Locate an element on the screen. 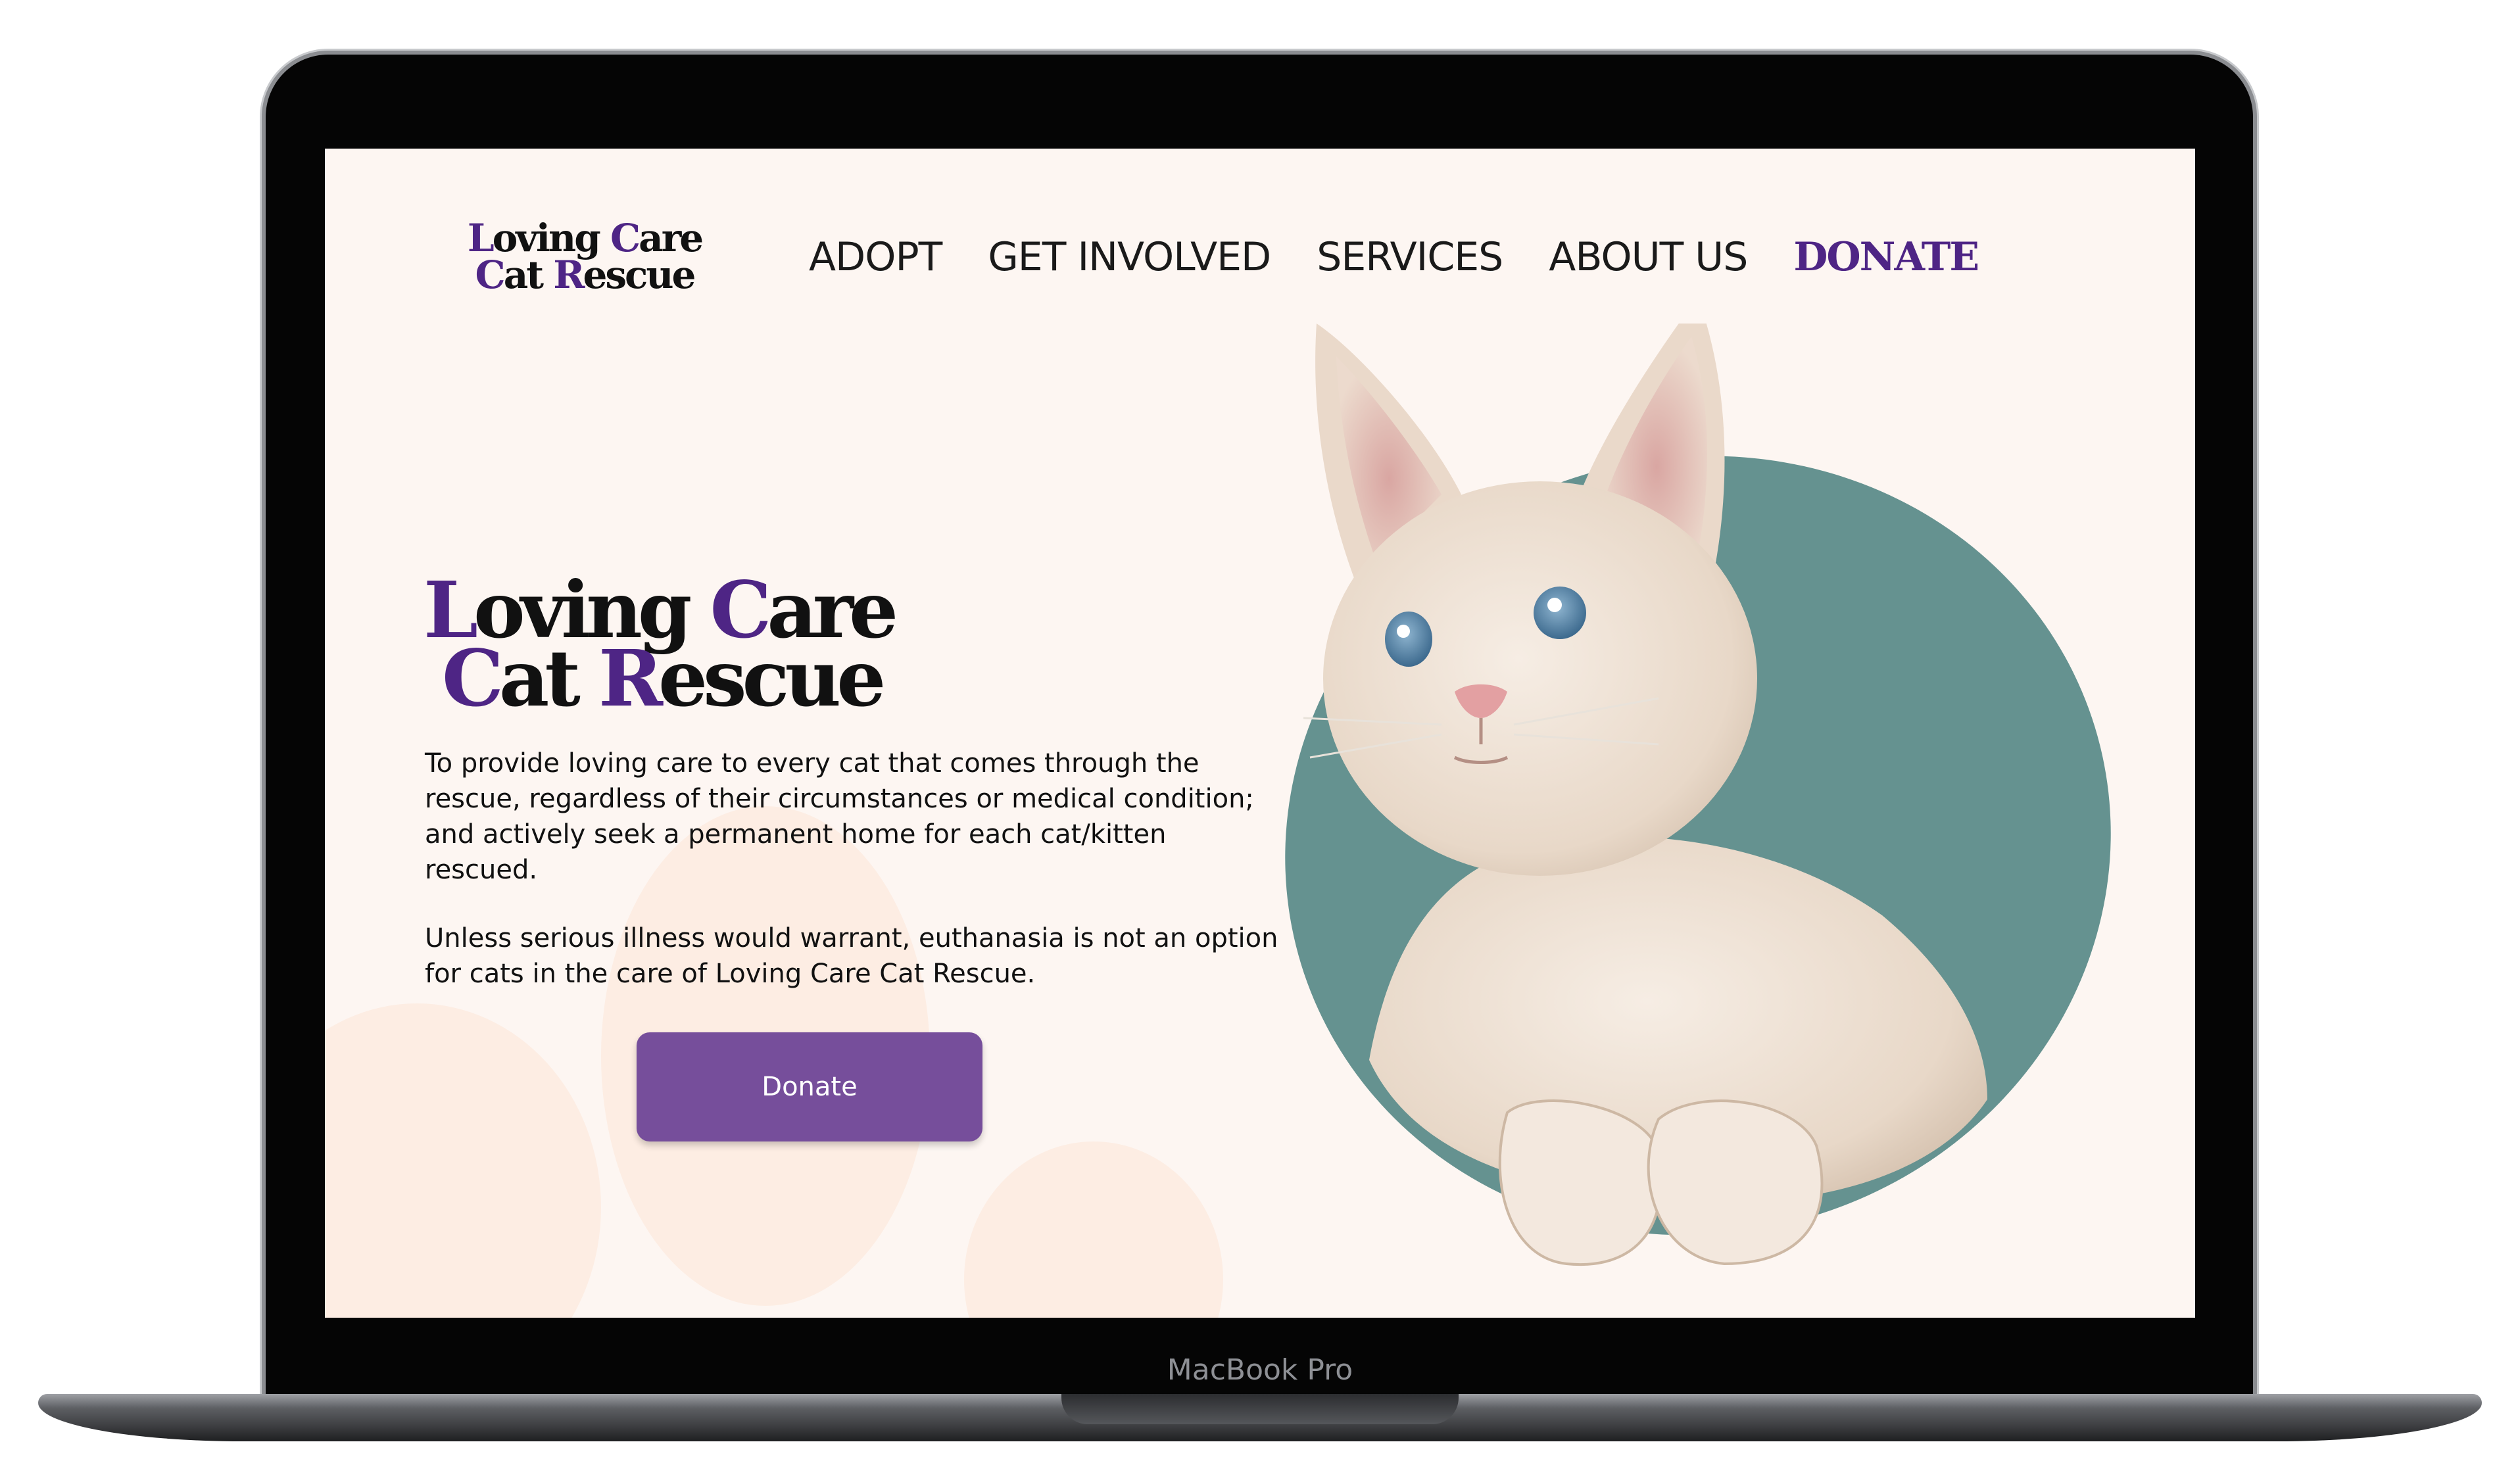  device-model-label: MacBook Pro is located at coordinates (1260, 1370).